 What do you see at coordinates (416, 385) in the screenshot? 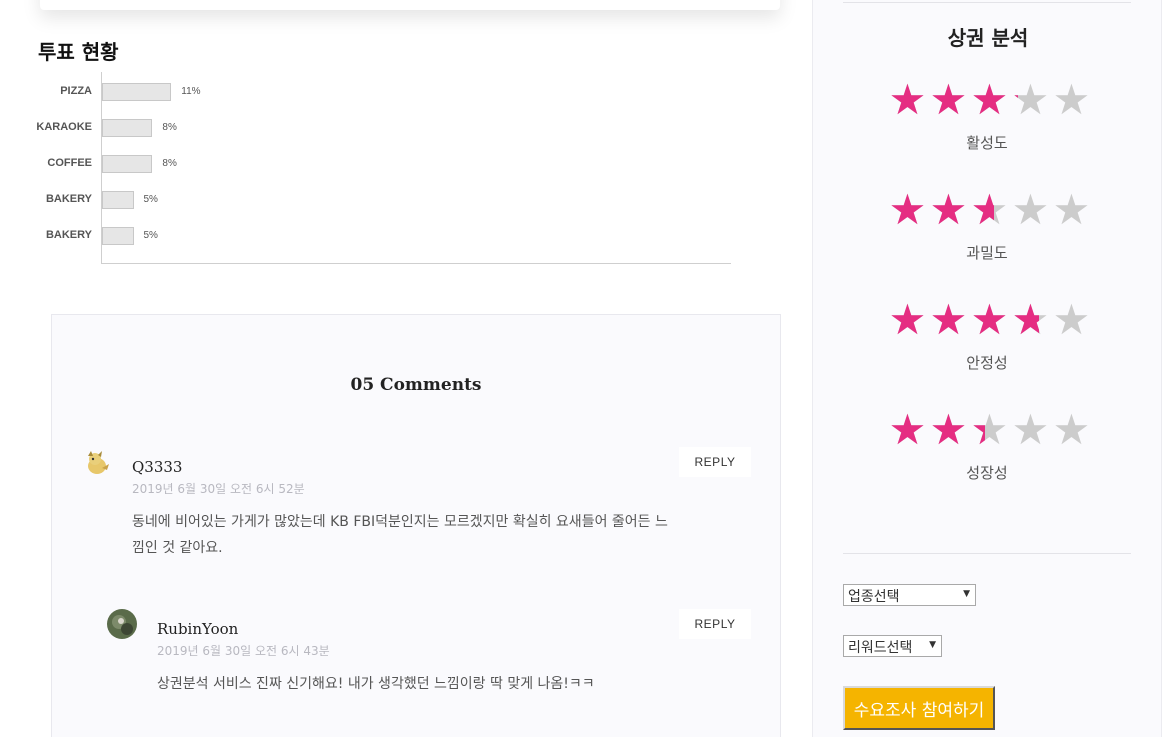
I see `comments-title: 05 Comments` at bounding box center [416, 385].